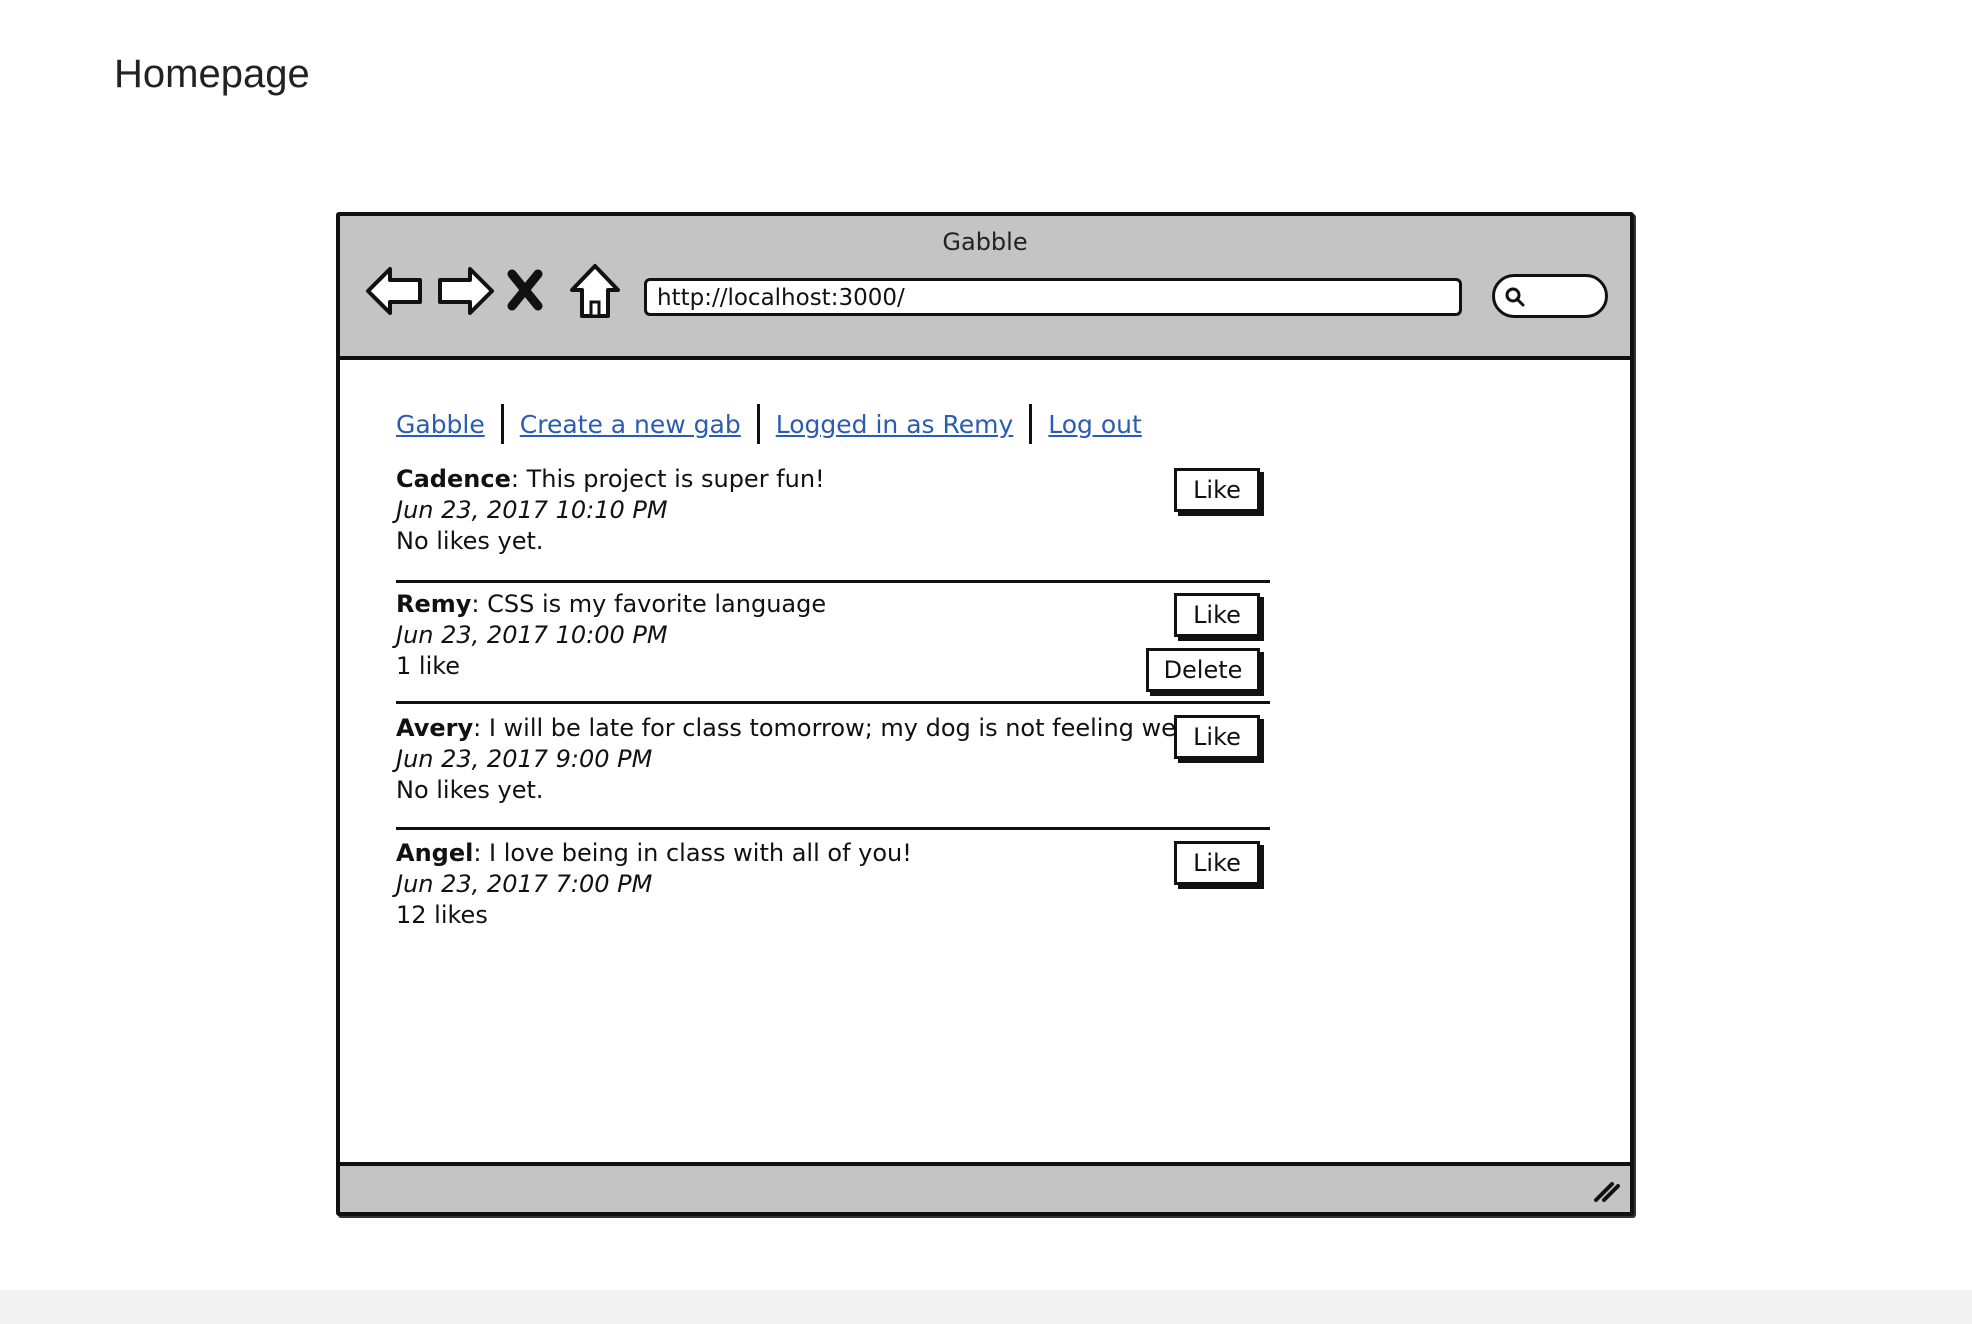 This screenshot has width=1972, height=1324. I want to click on post-author: Angel, so click(435, 853).